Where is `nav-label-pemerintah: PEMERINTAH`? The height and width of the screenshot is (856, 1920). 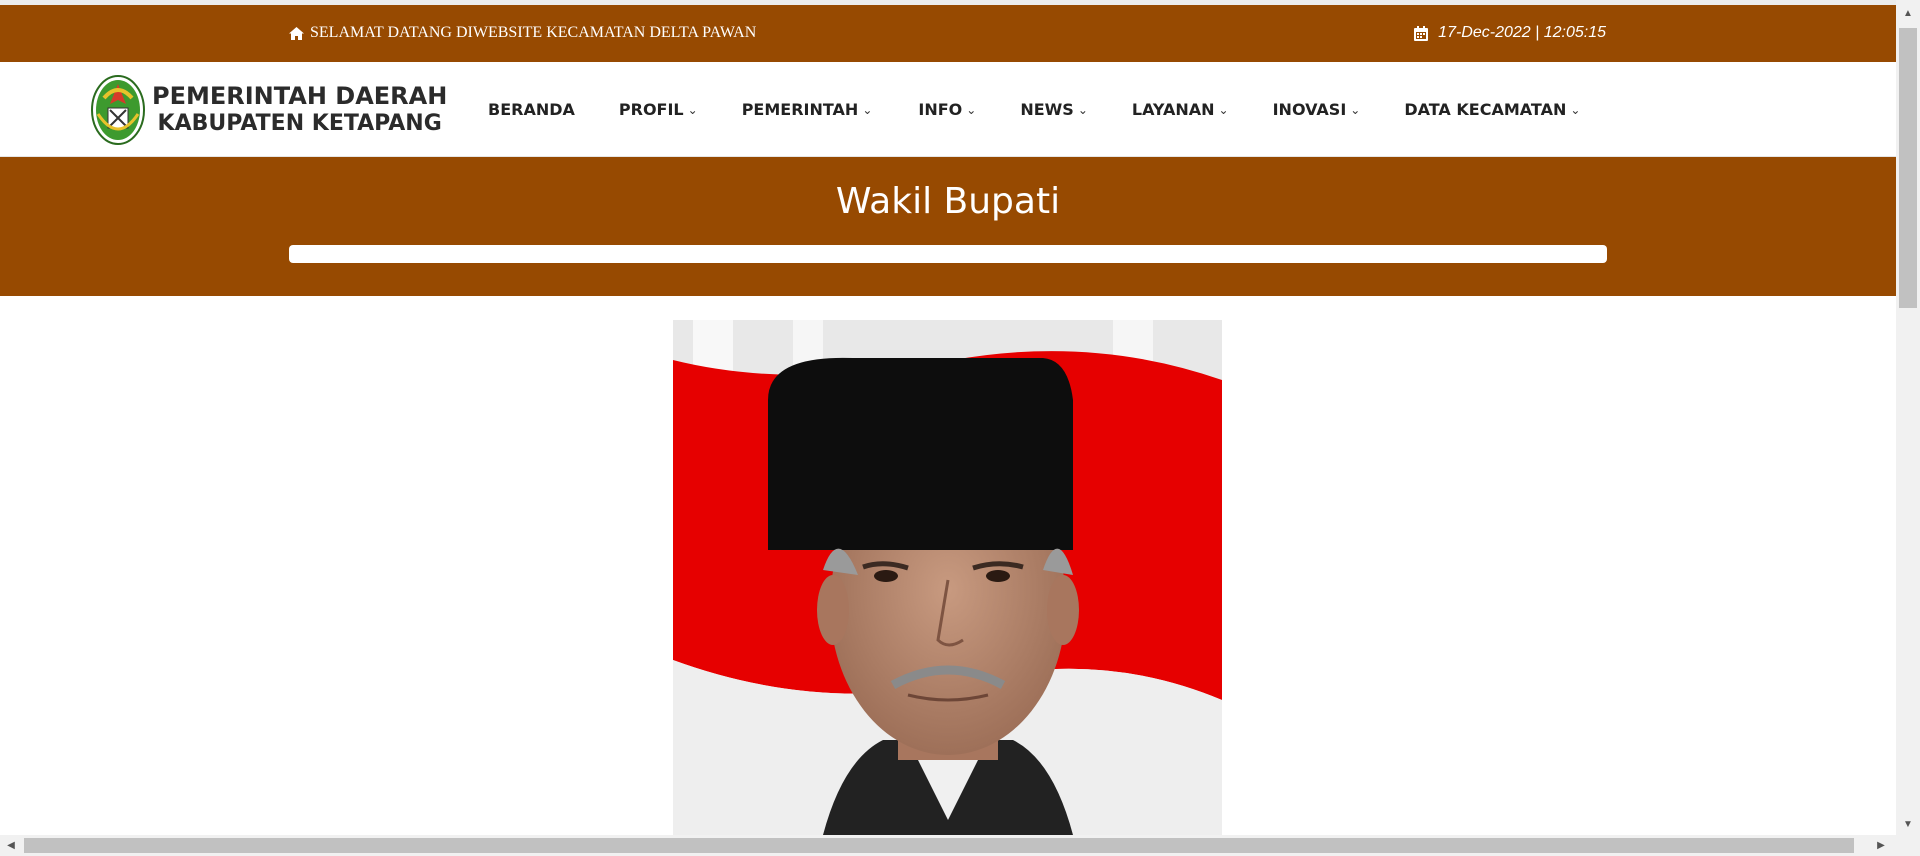 nav-label-pemerintah: PEMERINTAH is located at coordinates (800, 109).